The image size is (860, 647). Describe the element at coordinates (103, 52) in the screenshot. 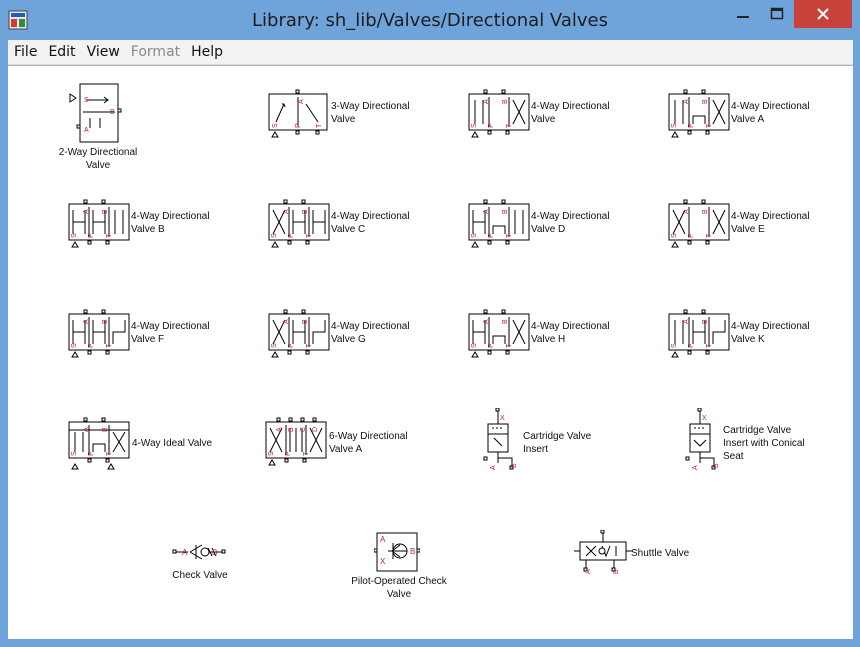

I see `menu-view: View` at that location.